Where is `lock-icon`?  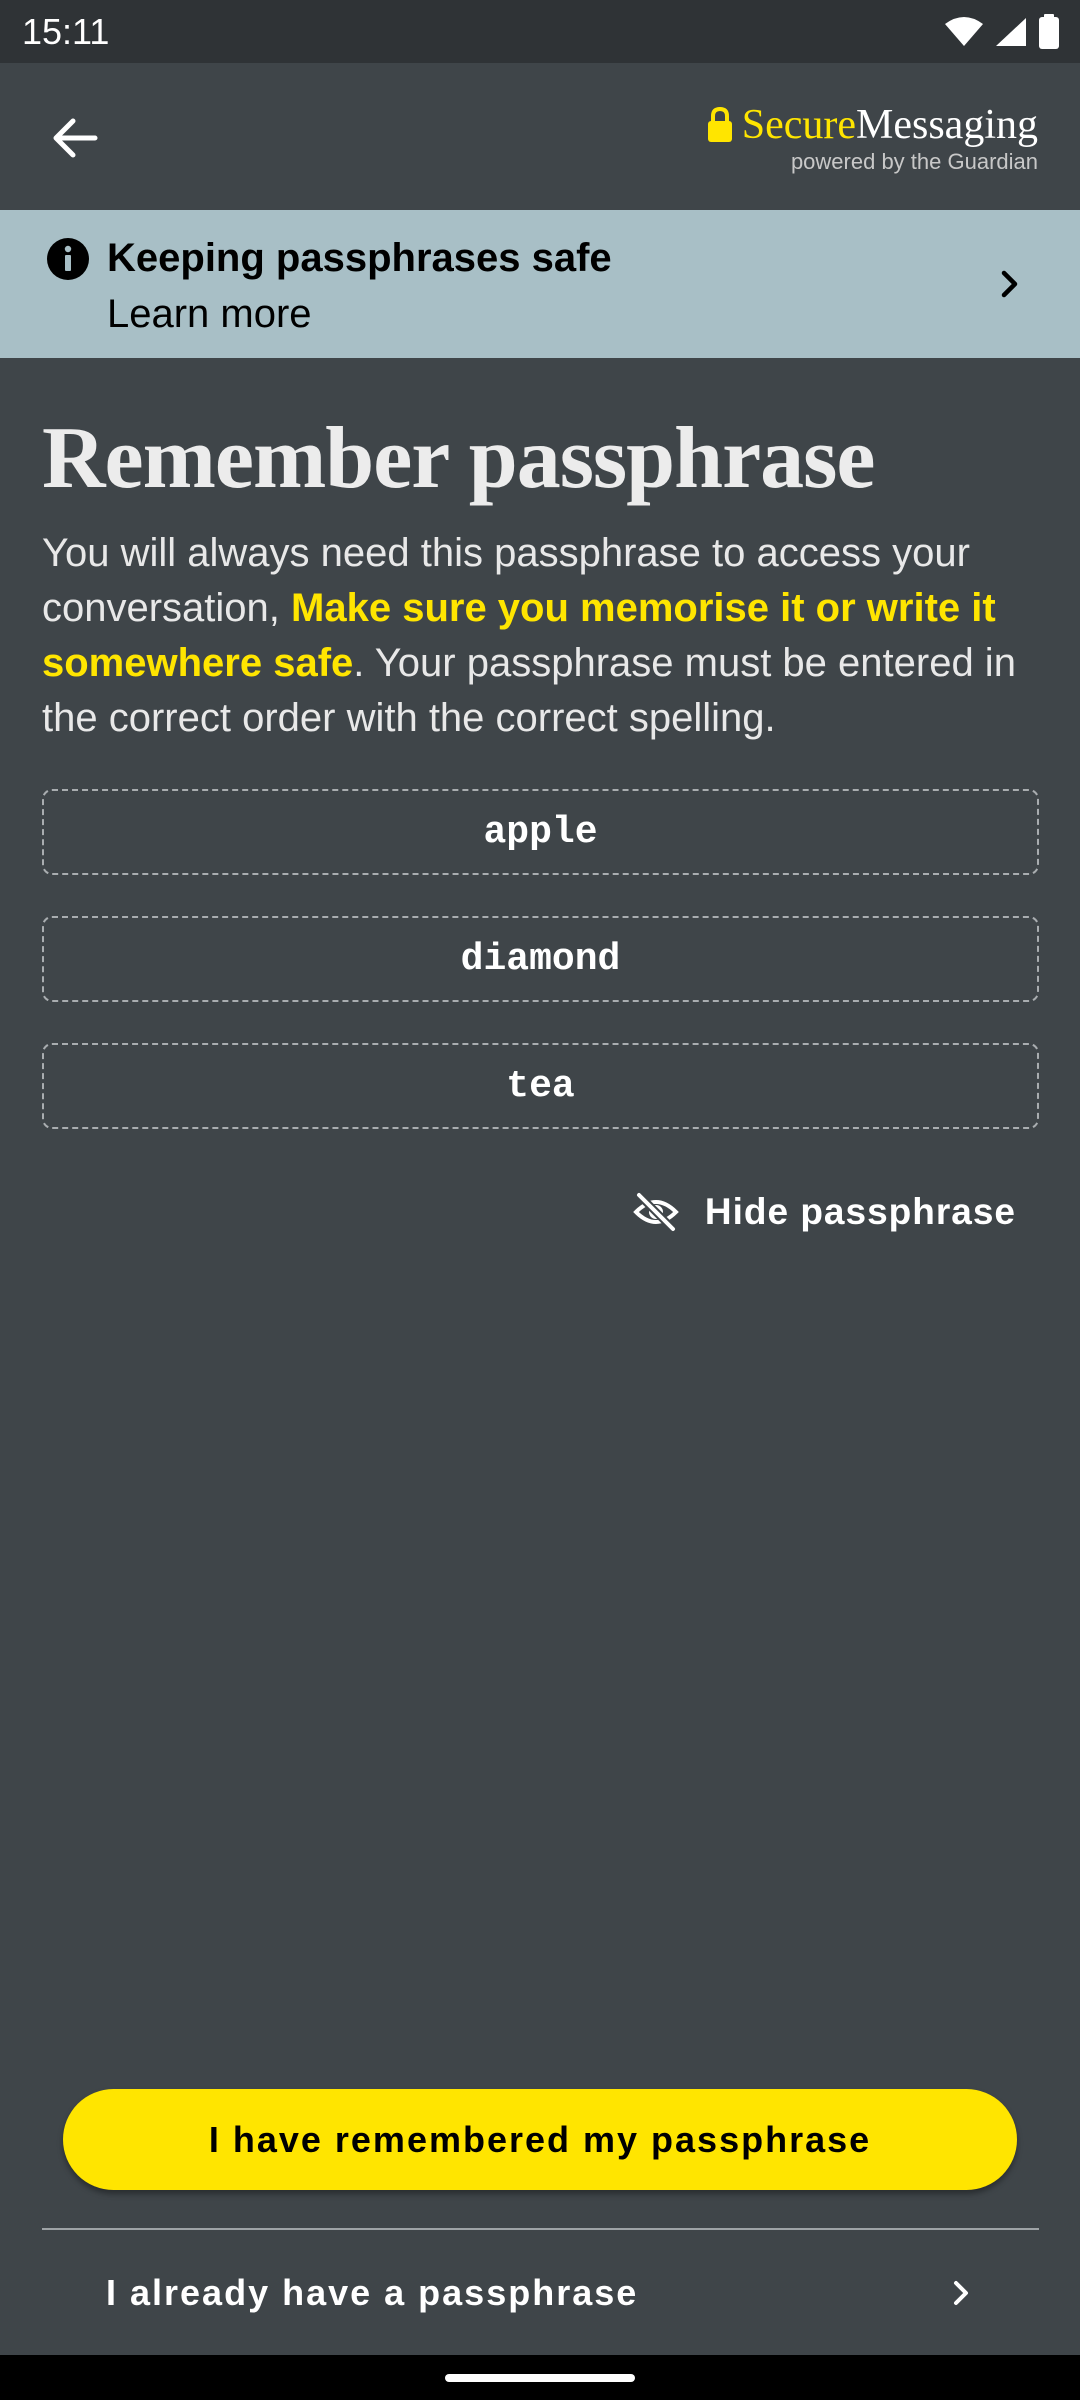
lock-icon is located at coordinates (719, 124).